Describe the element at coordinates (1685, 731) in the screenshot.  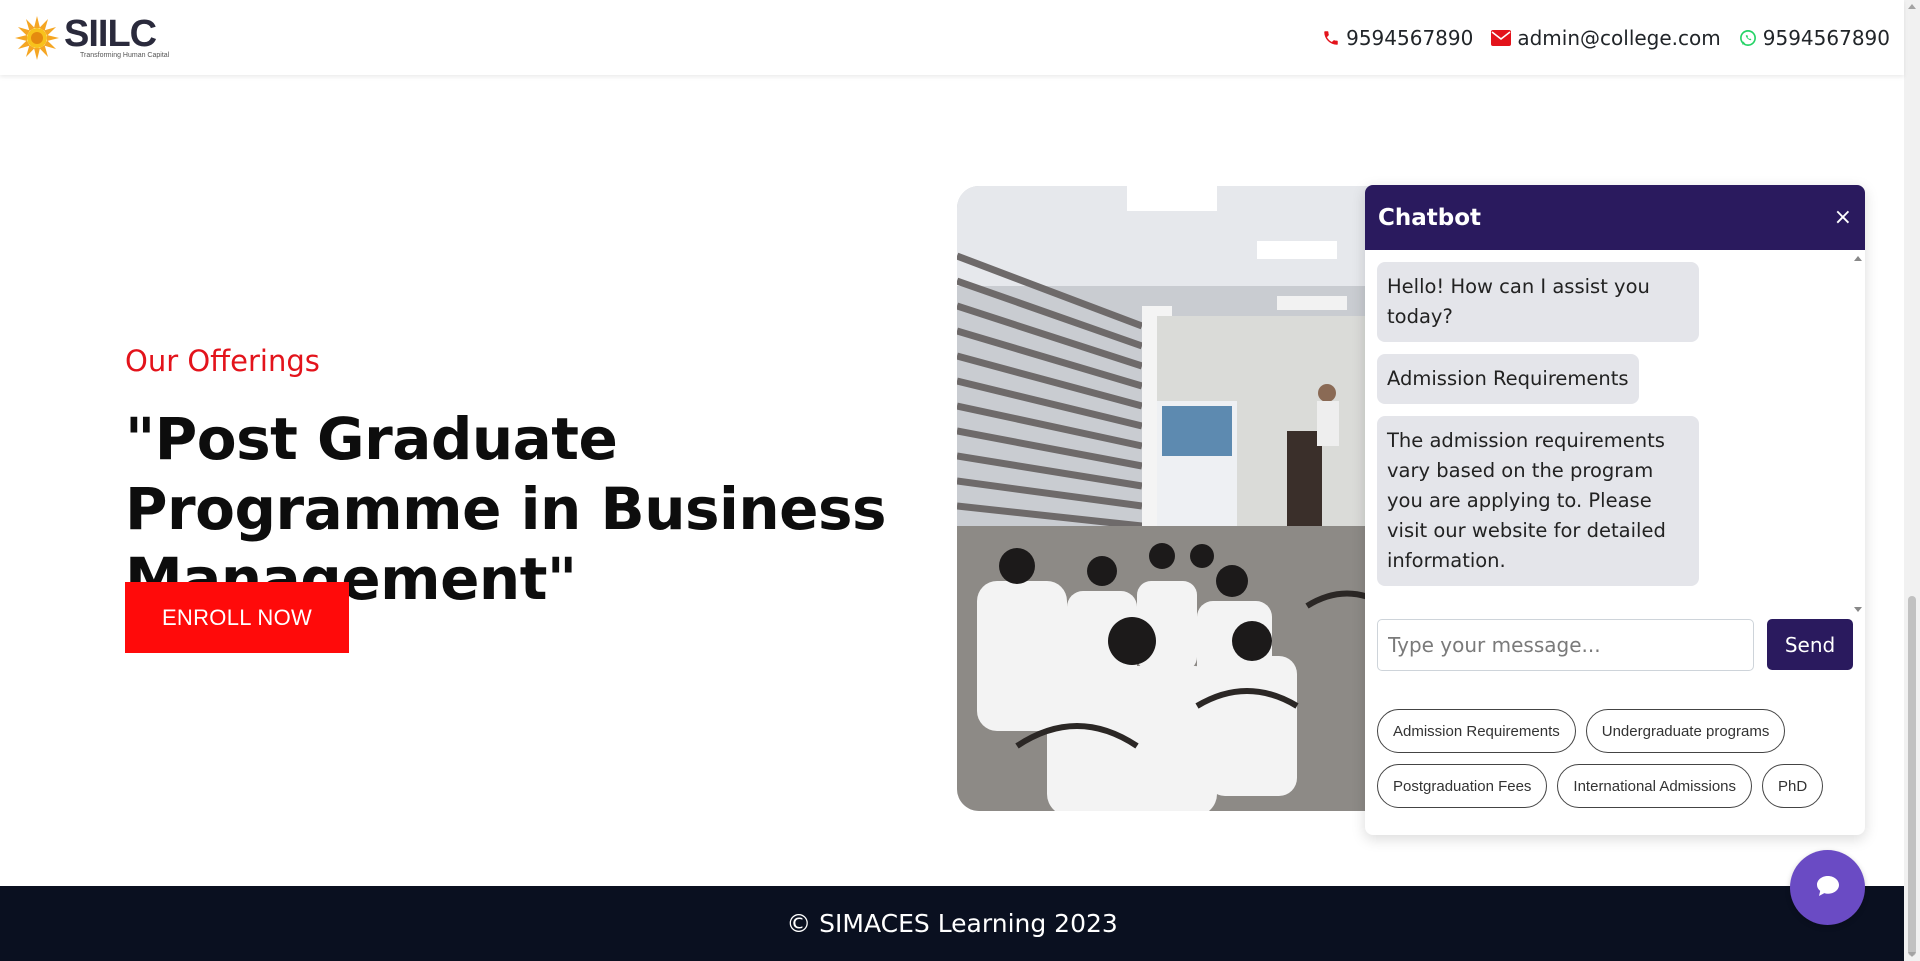
I see `suggestion-chip: Undergraduate programs` at that location.